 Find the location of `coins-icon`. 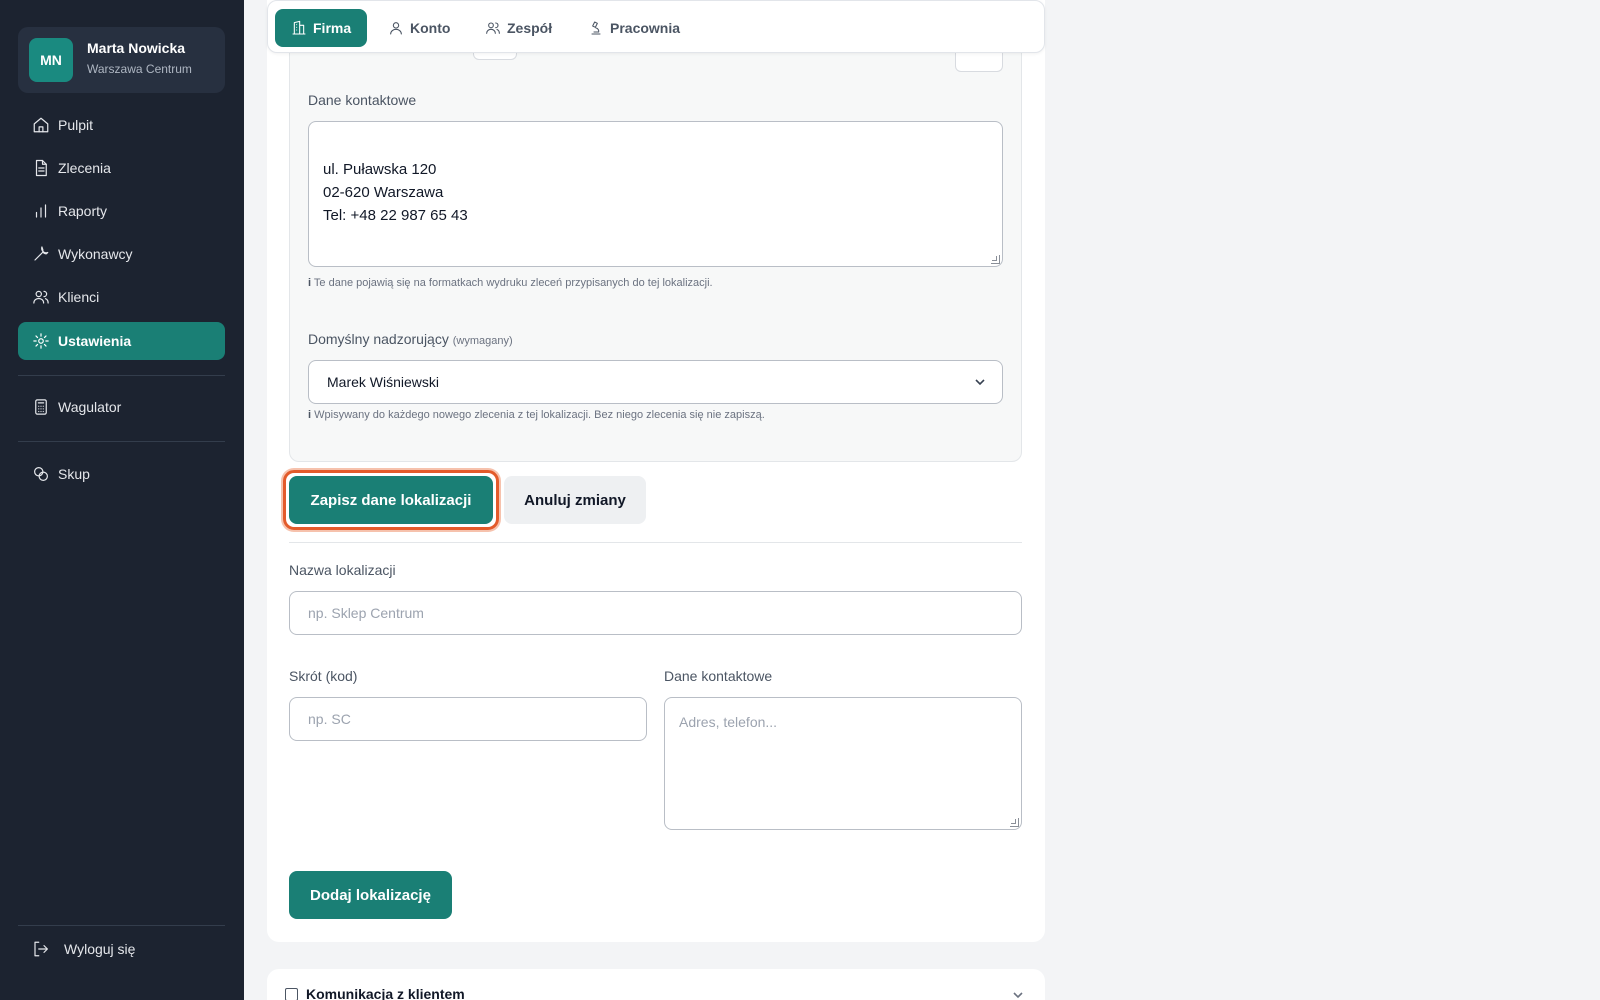

coins-icon is located at coordinates (41, 474).